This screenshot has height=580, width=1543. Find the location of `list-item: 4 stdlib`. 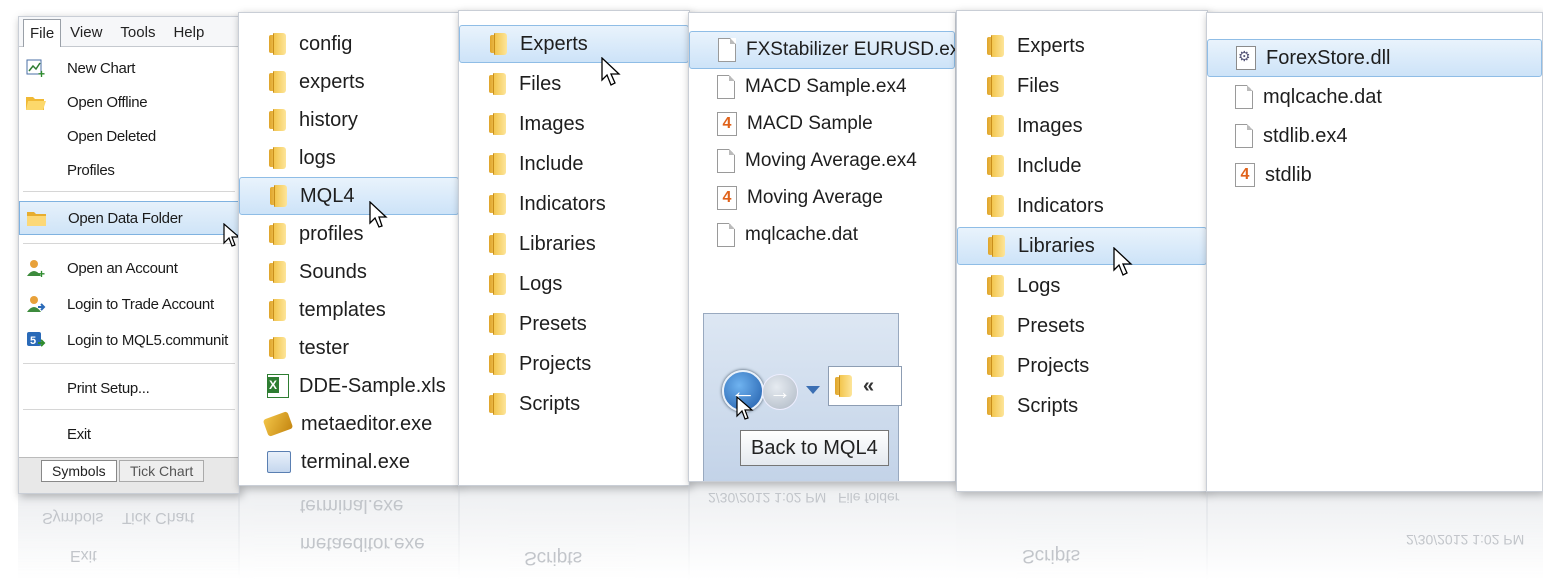

list-item: 4 stdlib is located at coordinates (1374, 175).